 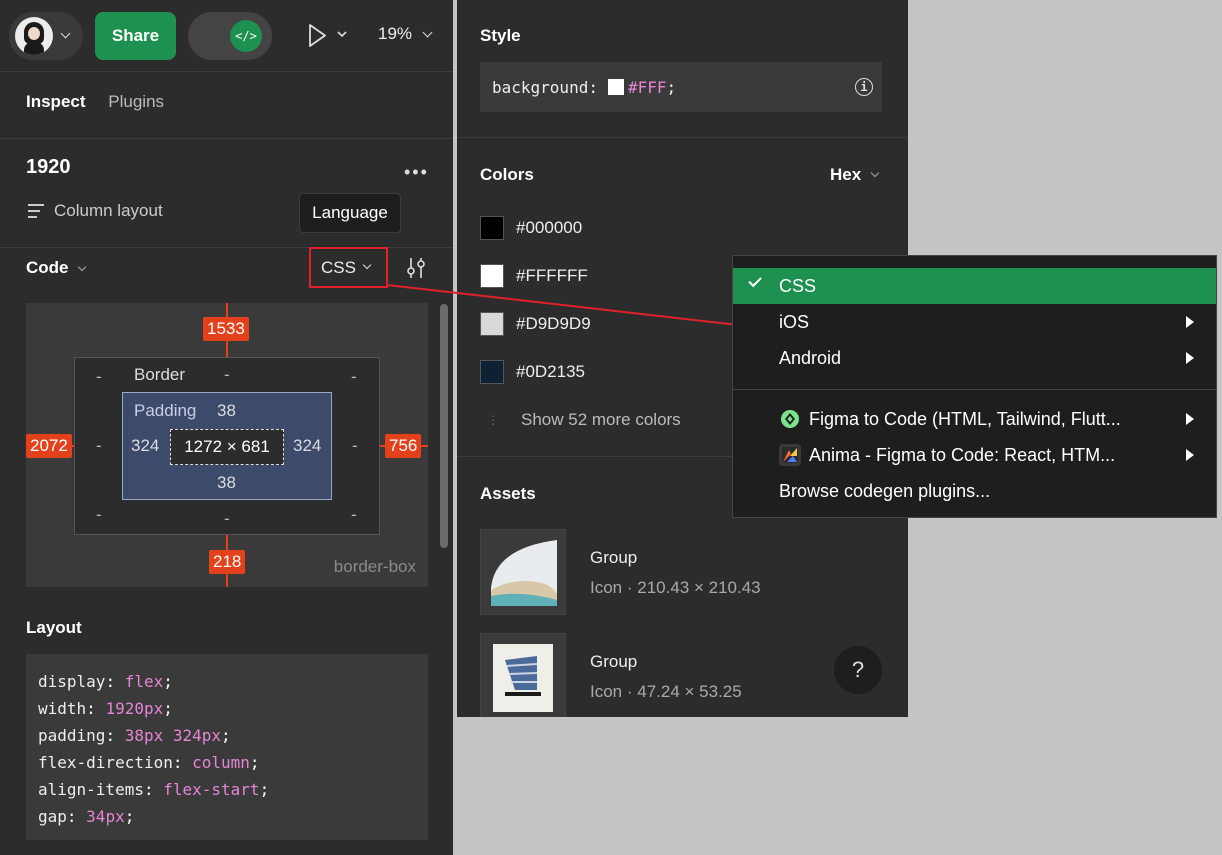 I want to click on user-menu-button, so click(x=46, y=36).